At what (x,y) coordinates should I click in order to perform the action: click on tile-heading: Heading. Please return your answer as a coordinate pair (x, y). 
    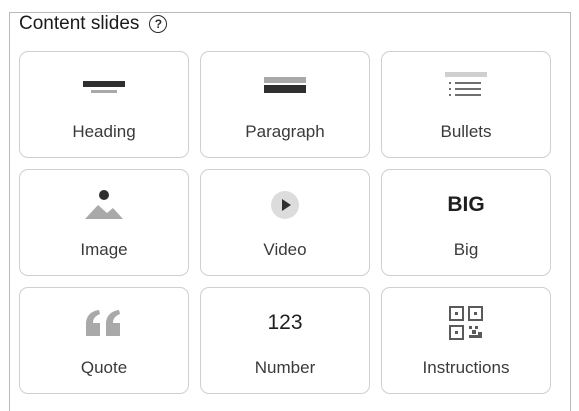
    Looking at the image, I should click on (104, 104).